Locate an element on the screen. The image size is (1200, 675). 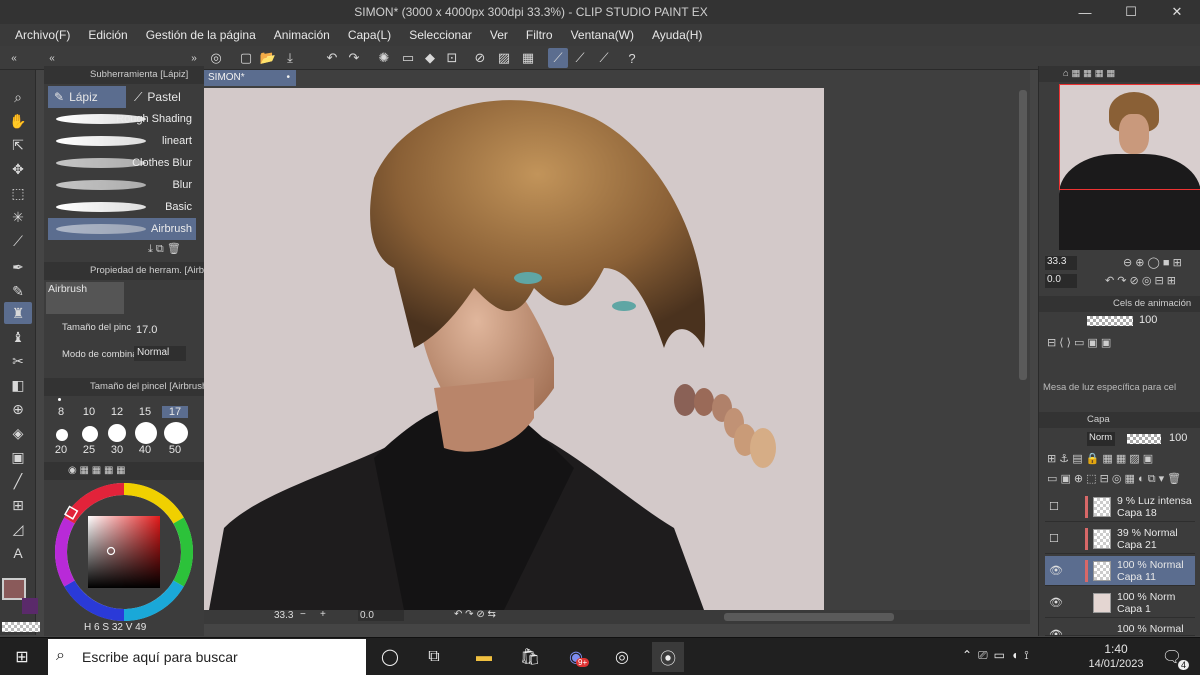
move-icon: ✥ is located at coordinates (18, 169).